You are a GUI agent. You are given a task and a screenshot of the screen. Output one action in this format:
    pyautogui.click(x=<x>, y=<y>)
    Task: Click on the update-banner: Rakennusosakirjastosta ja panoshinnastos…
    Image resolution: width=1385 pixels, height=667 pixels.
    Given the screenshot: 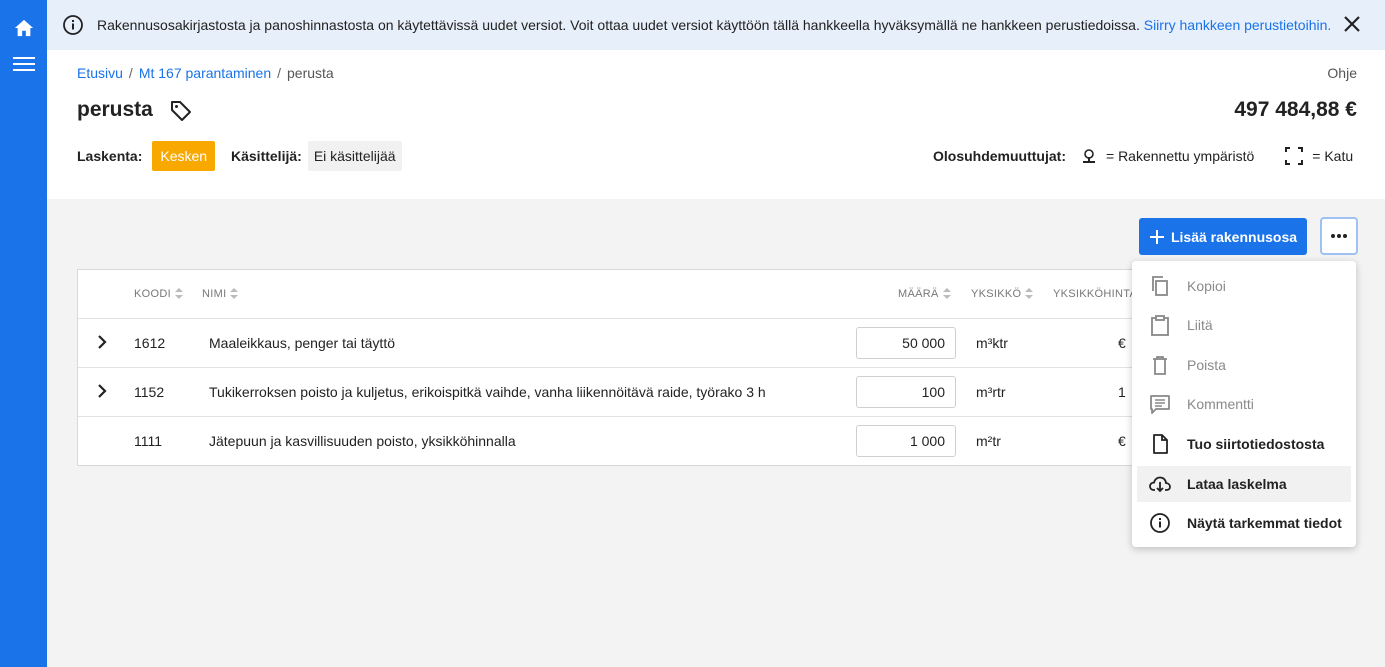 What is the action you would take?
    pyautogui.click(x=716, y=25)
    